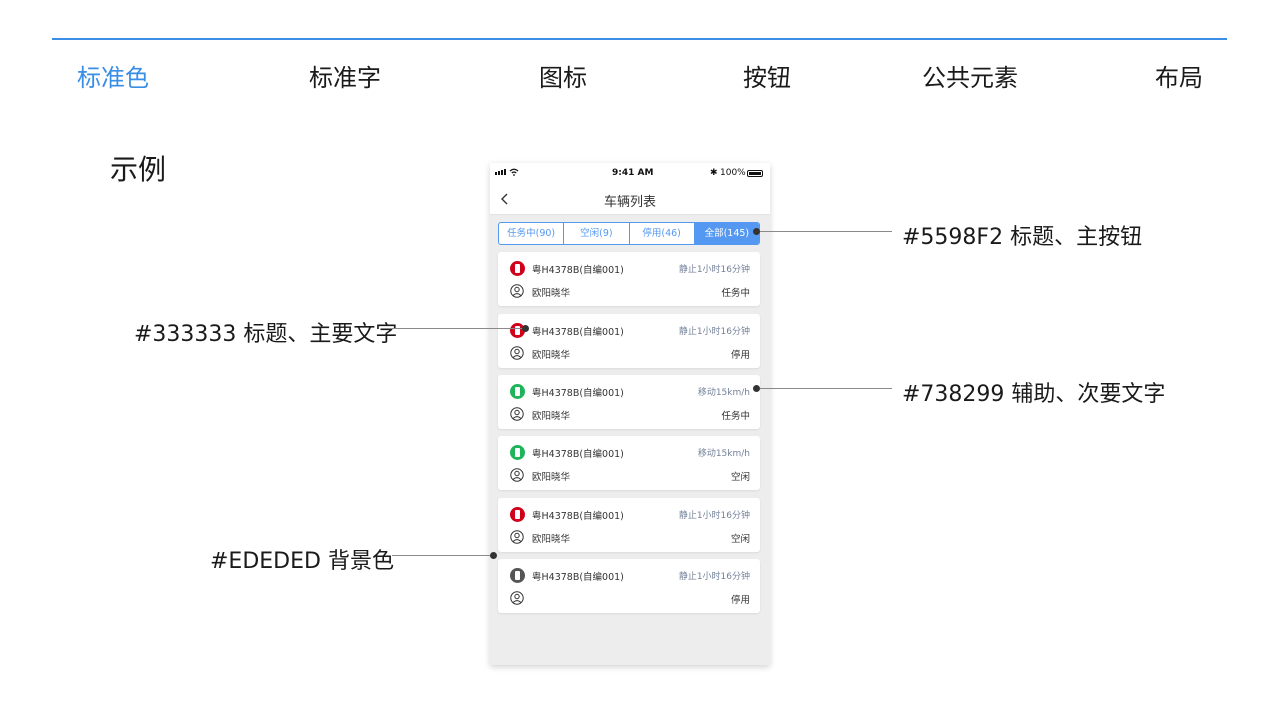  I want to click on navigation-bar: 车辆列表, so click(630, 199).